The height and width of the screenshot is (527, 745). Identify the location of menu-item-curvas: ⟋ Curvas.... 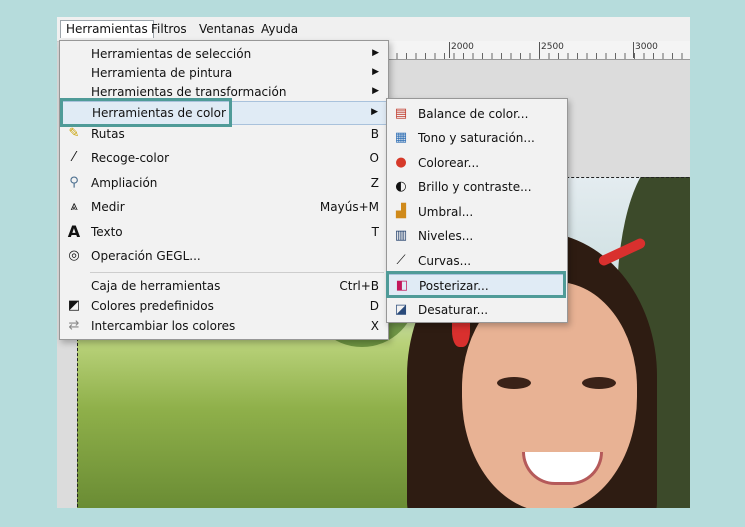
(477, 261).